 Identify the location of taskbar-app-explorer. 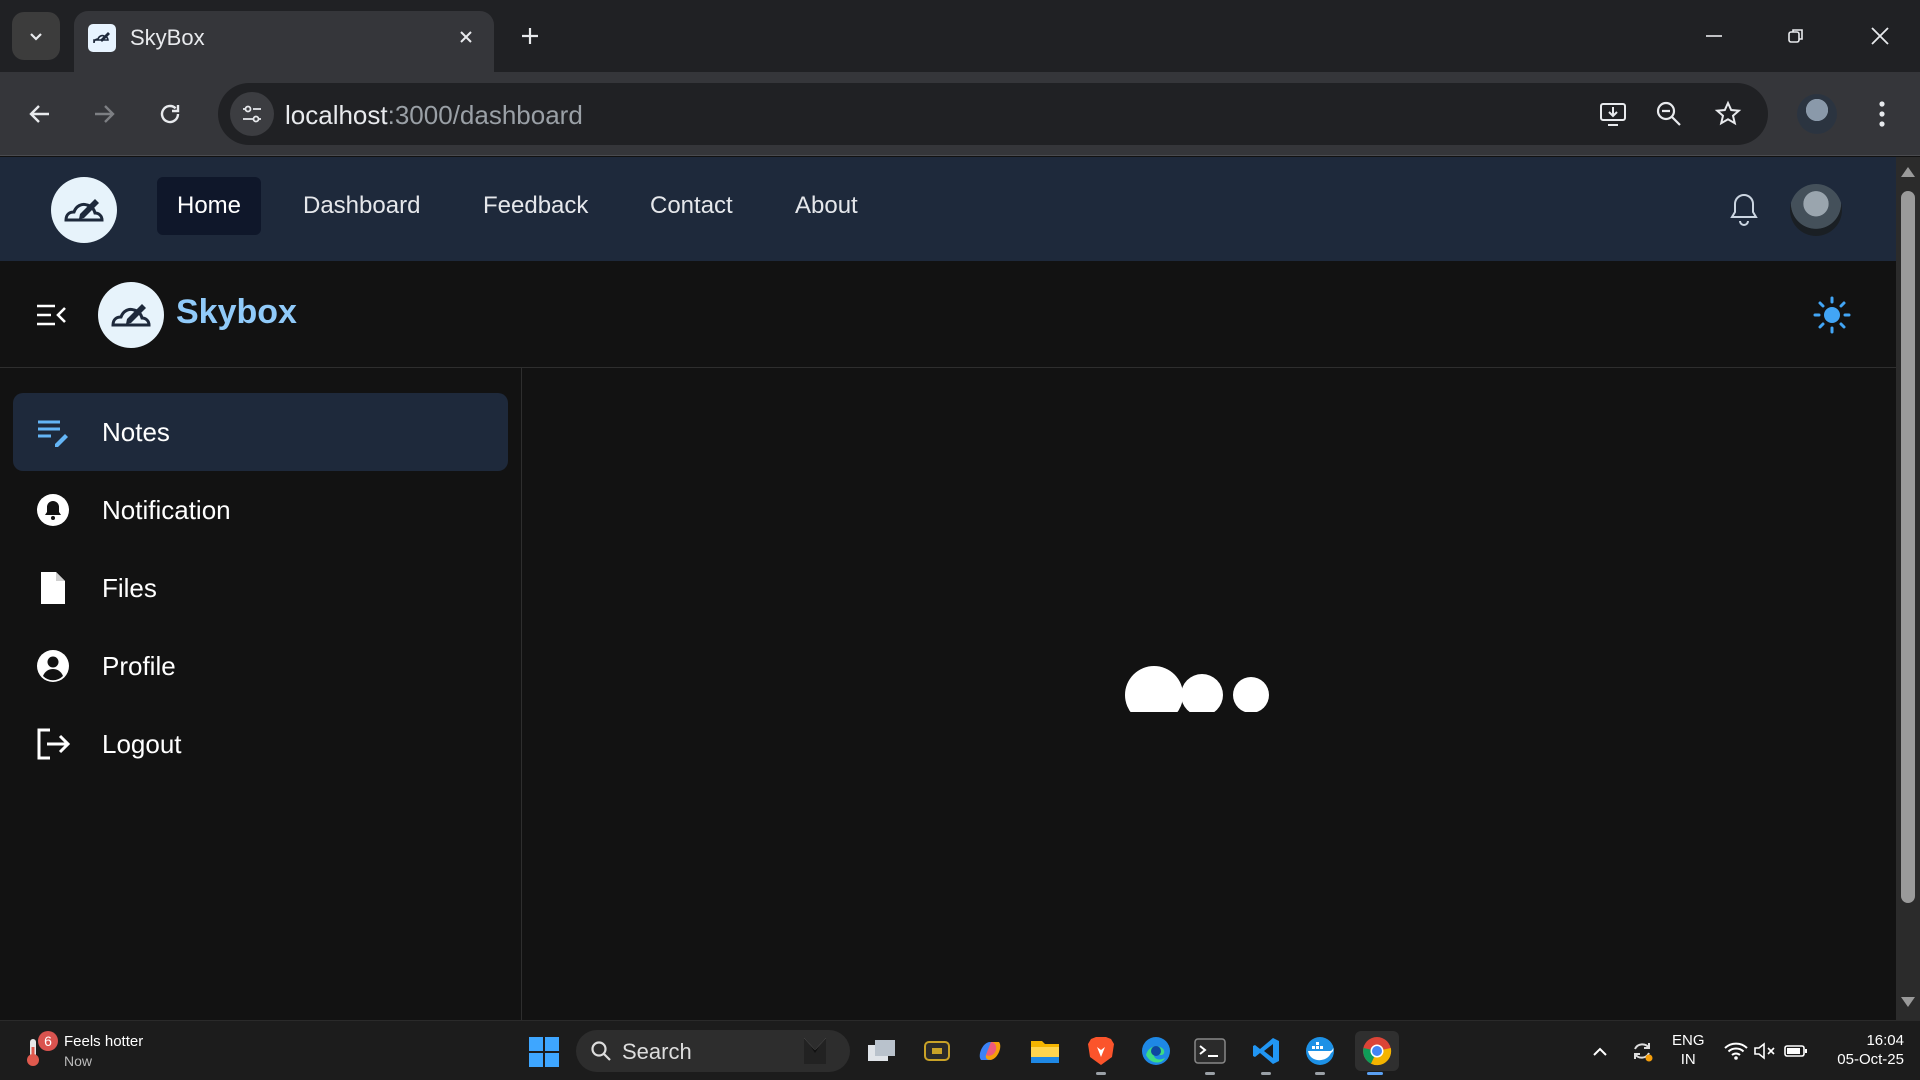
(1045, 1051).